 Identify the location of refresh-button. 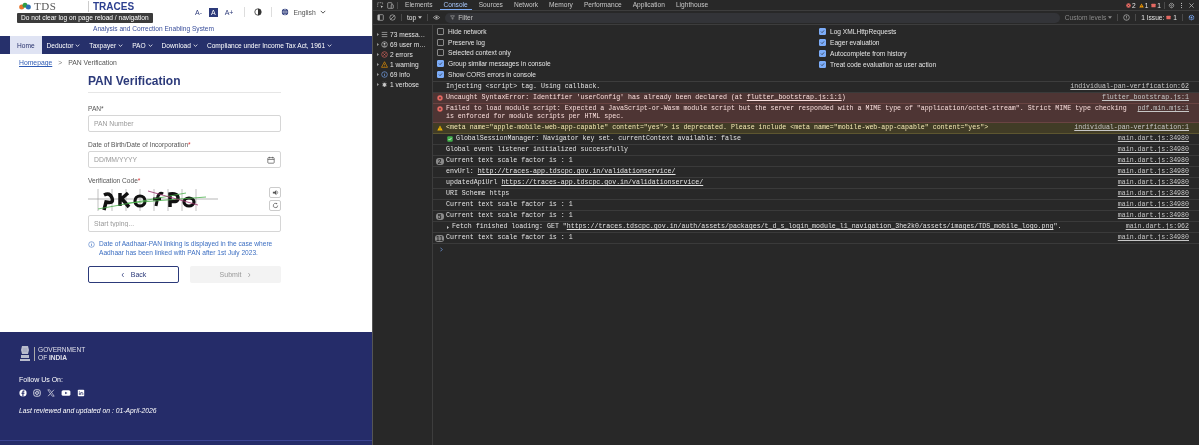
(275, 205).